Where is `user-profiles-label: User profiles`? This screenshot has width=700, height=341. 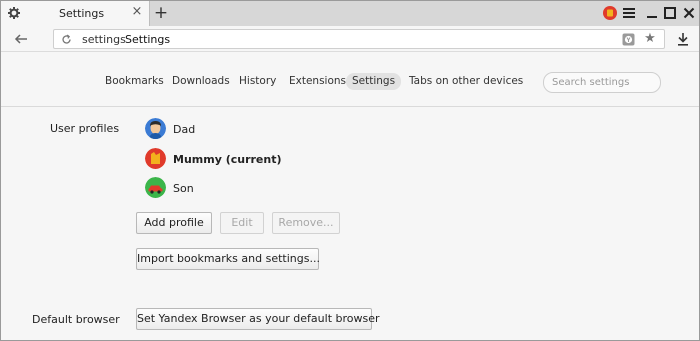
user-profiles-label: User profiles is located at coordinates (85, 128).